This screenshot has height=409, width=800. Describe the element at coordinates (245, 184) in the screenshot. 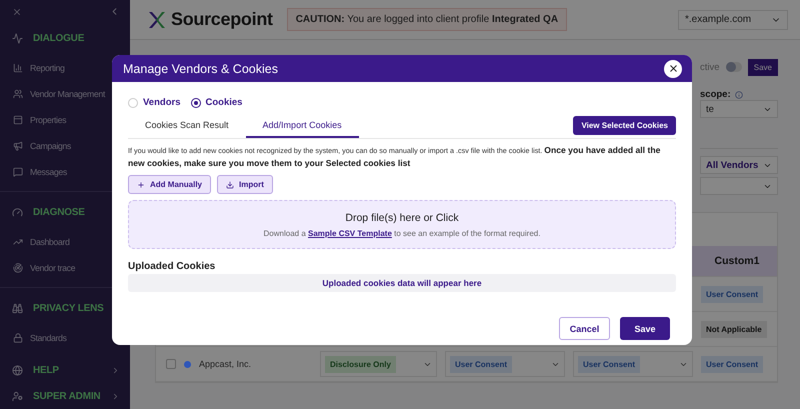

I see `import-button: Import` at that location.